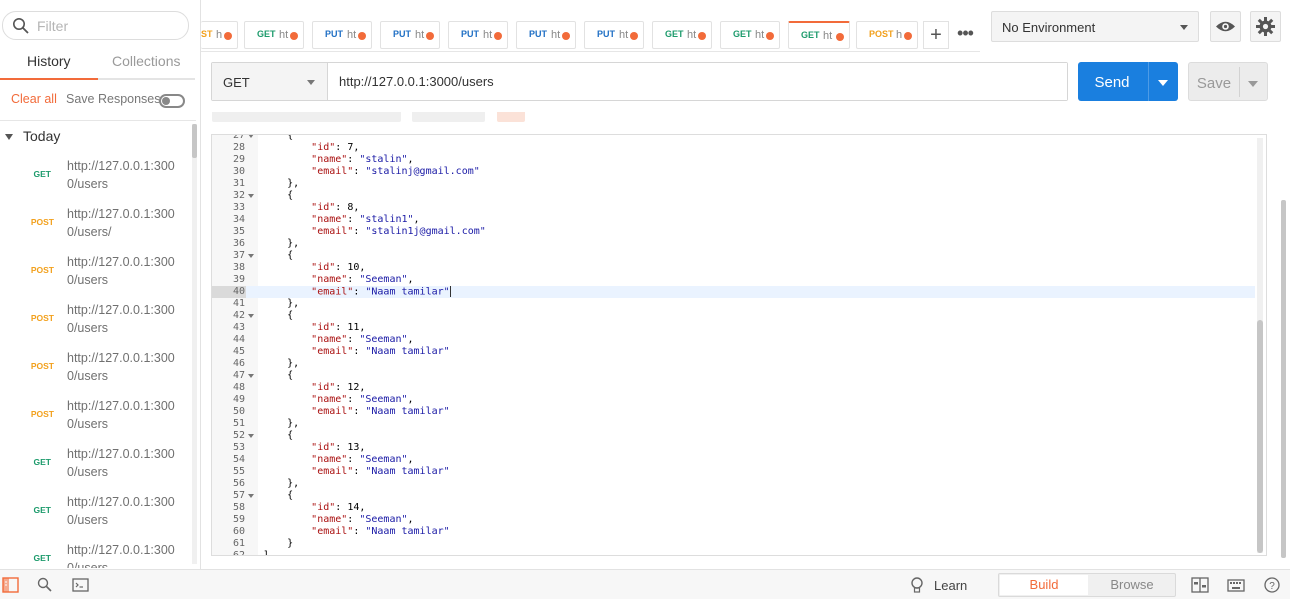  I want to click on line-number: 49, so click(238, 399).